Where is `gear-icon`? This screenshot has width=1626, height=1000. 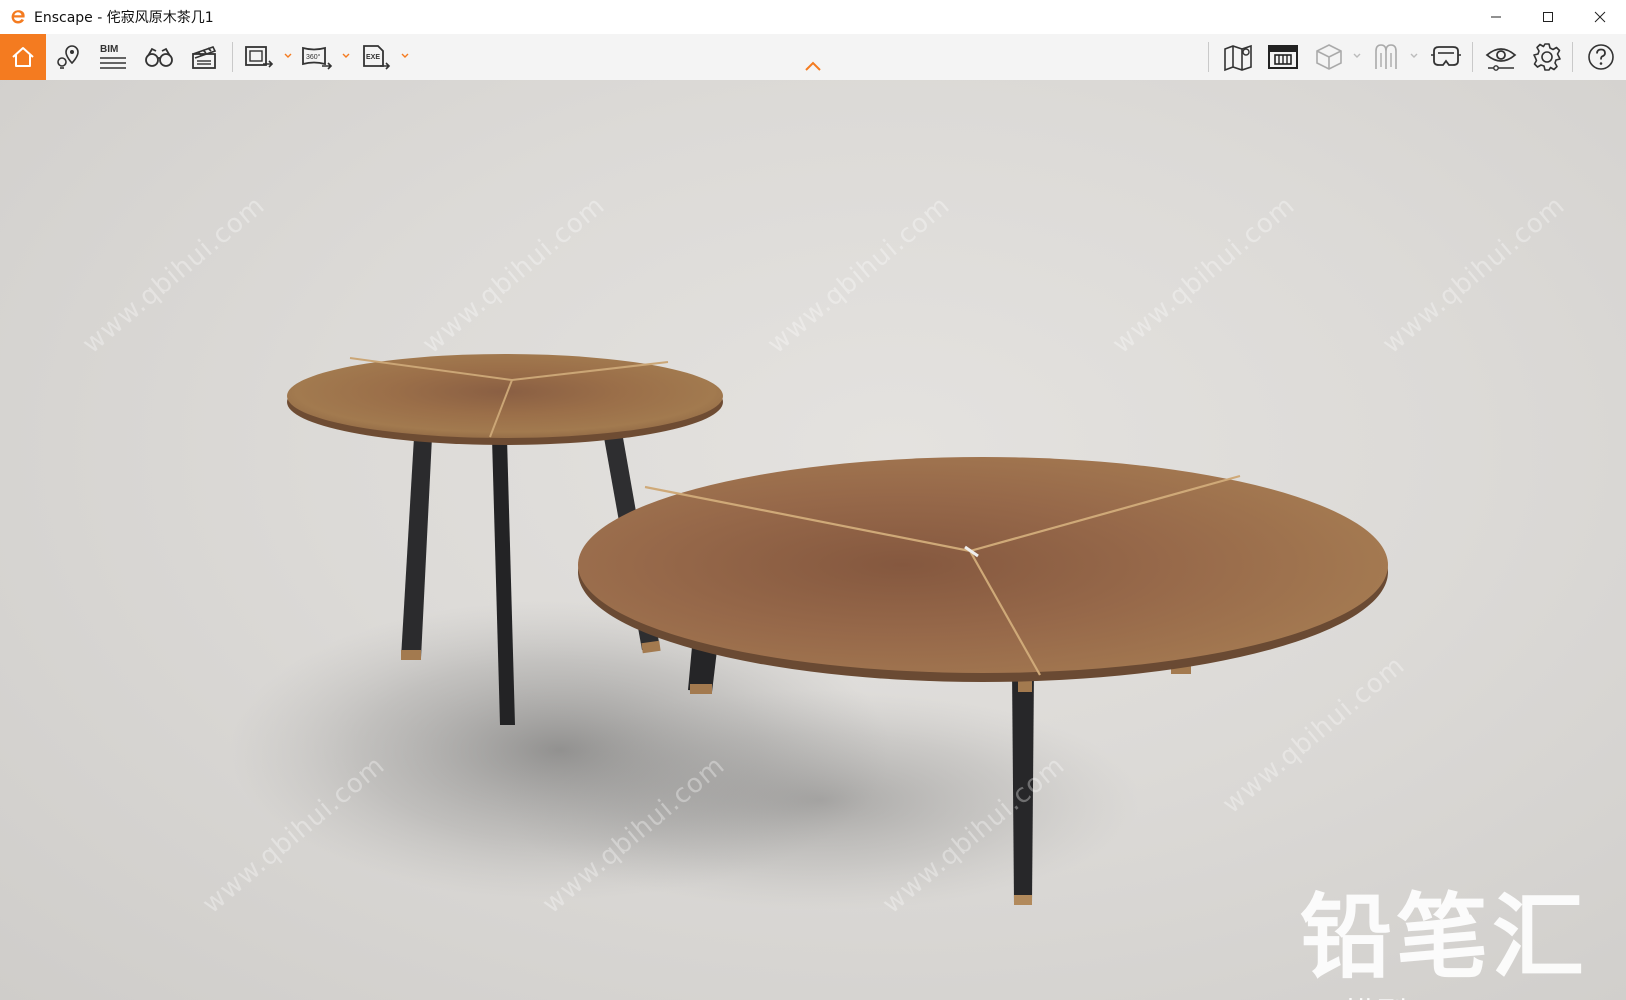 gear-icon is located at coordinates (1547, 57).